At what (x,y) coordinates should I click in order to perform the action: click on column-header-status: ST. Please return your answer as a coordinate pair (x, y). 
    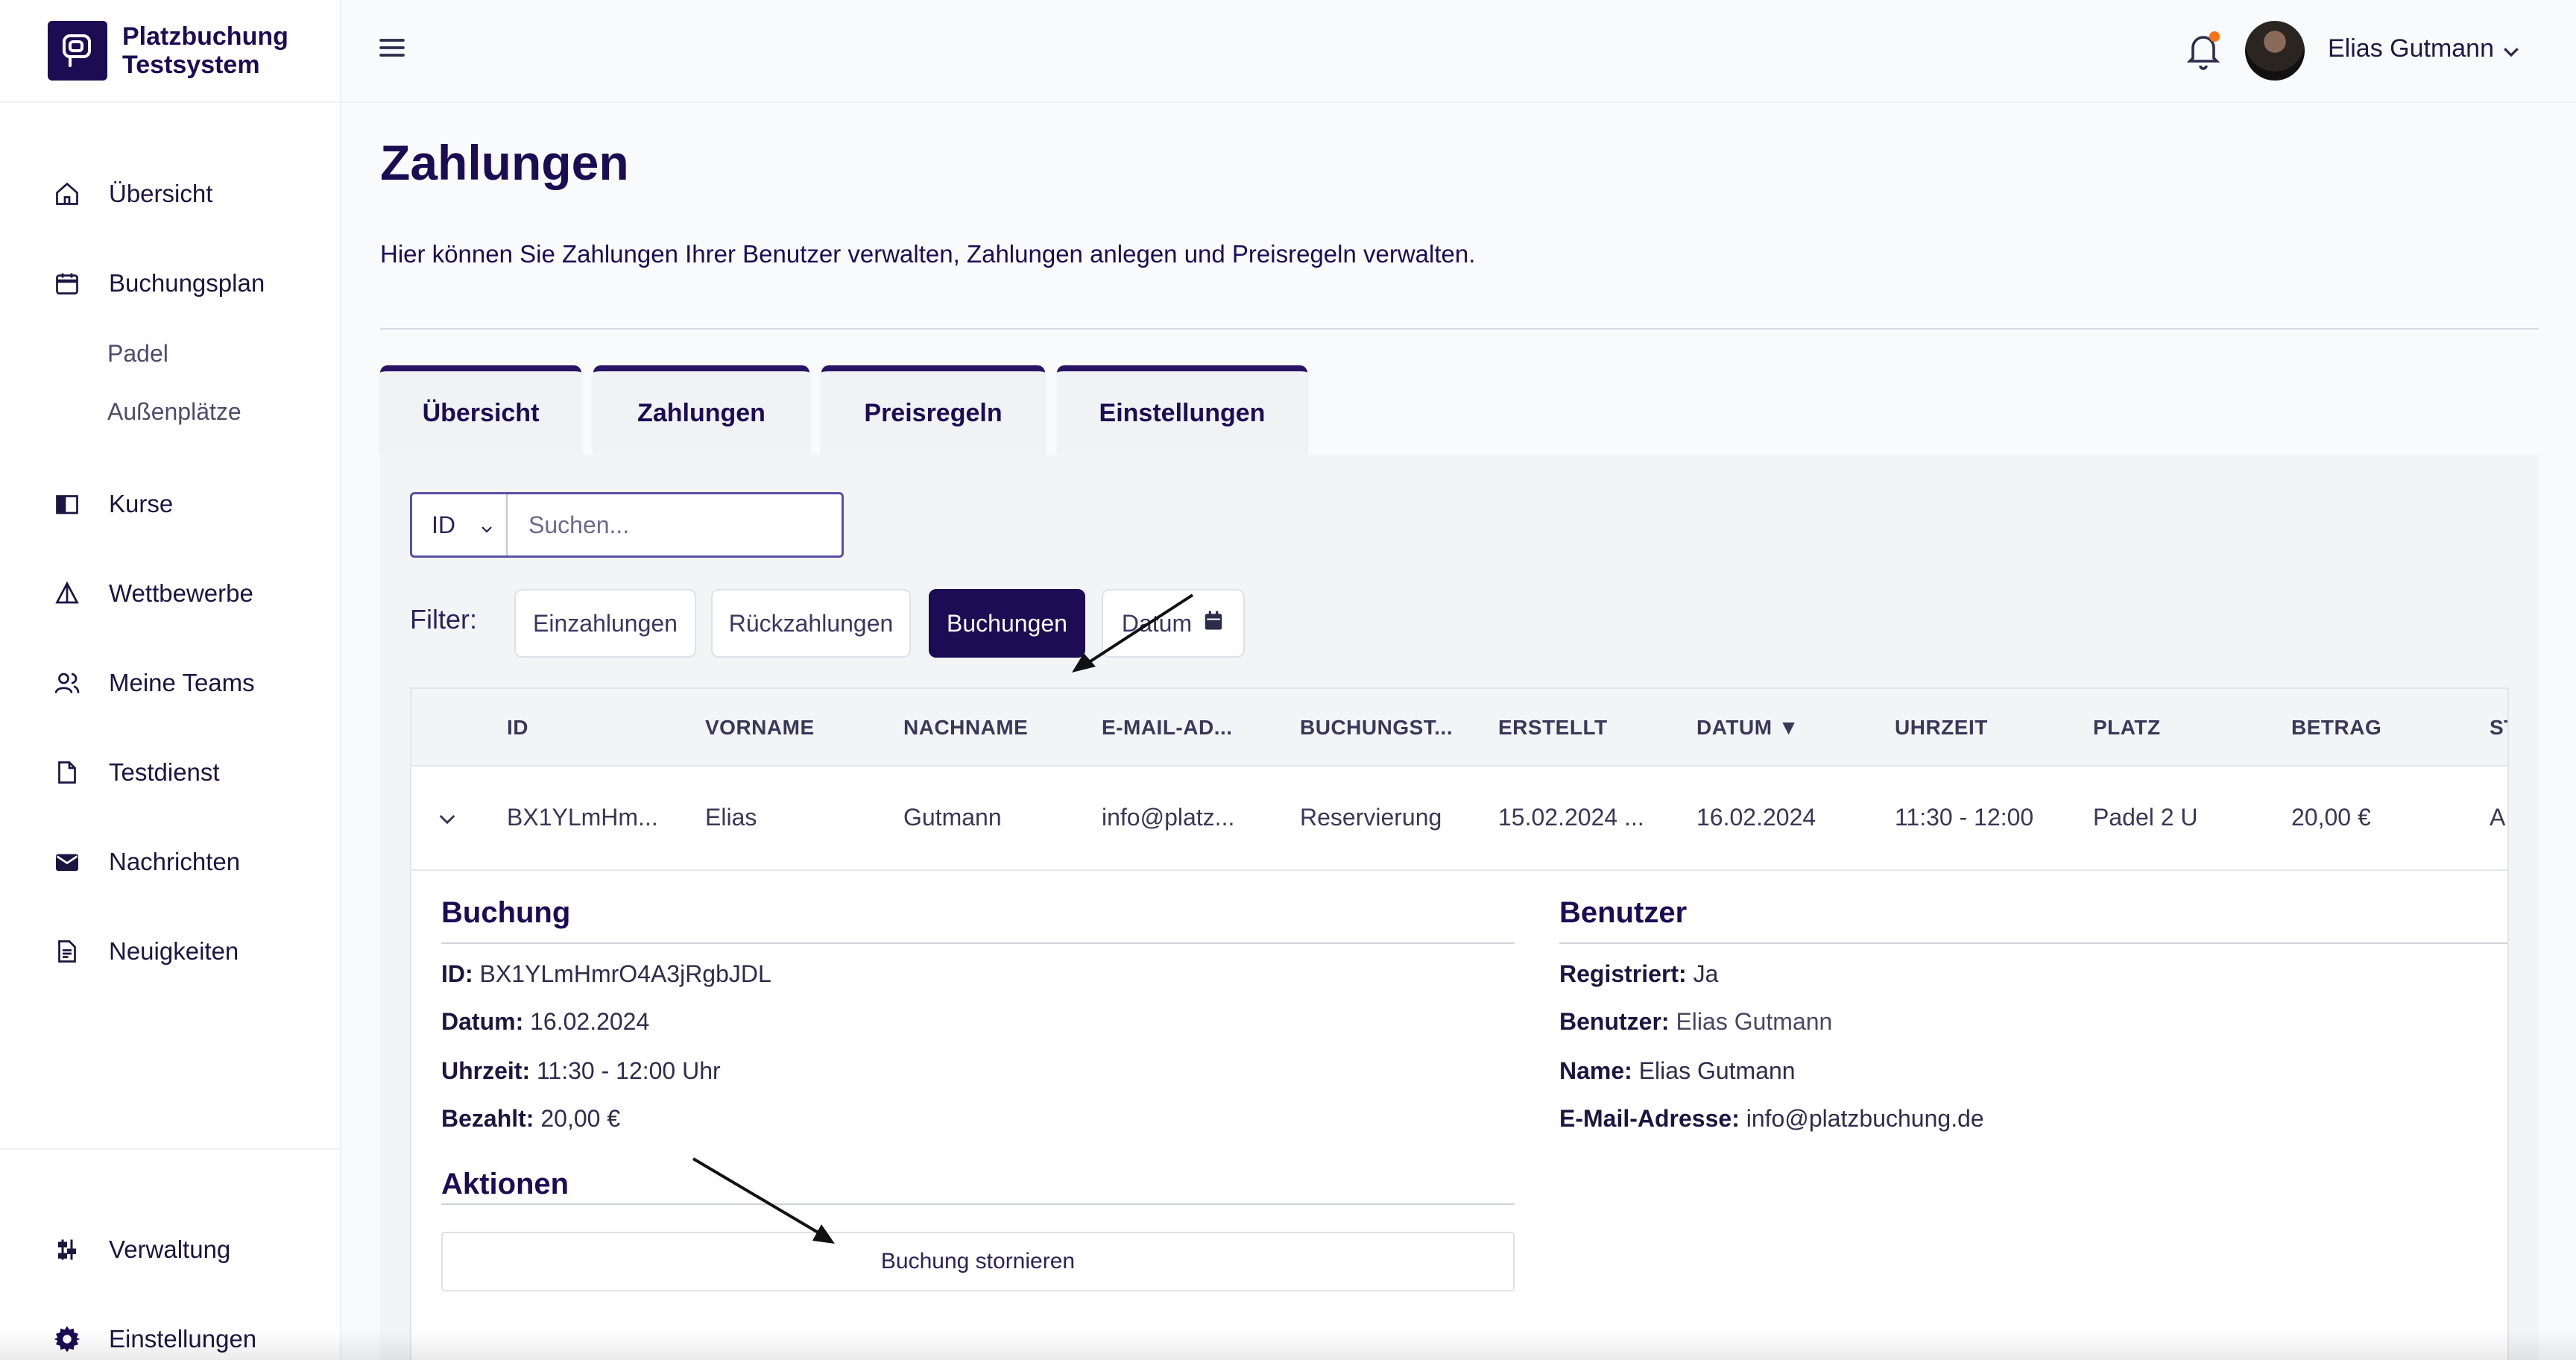
    Looking at the image, I should click on (2498, 728).